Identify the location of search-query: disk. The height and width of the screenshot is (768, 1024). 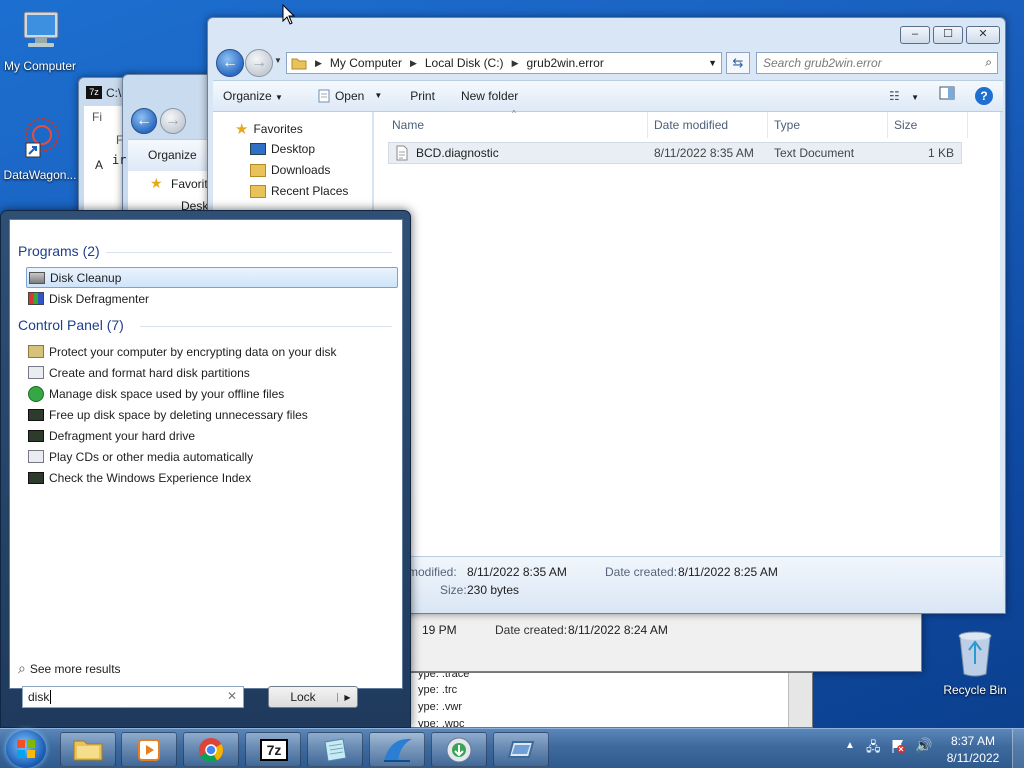
(39, 697).